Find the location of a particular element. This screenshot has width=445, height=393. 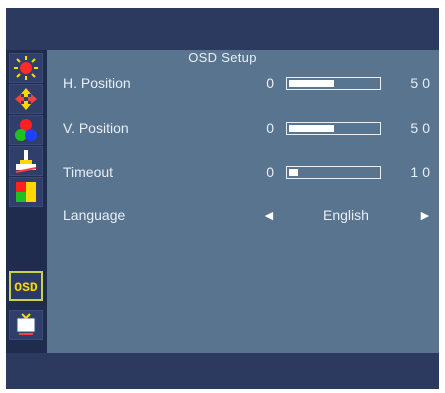

timeout-max: 10 is located at coordinates (422, 172).